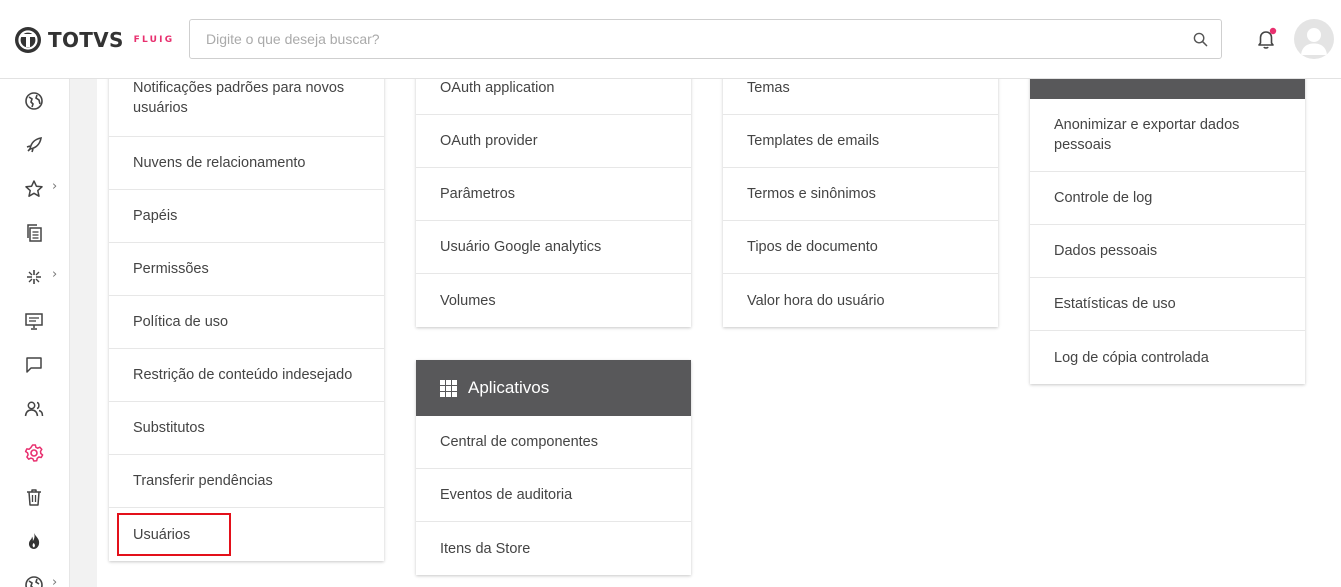  What do you see at coordinates (1167, 198) in the screenshot?
I see `menu-item-log-control: Controle de log` at bounding box center [1167, 198].